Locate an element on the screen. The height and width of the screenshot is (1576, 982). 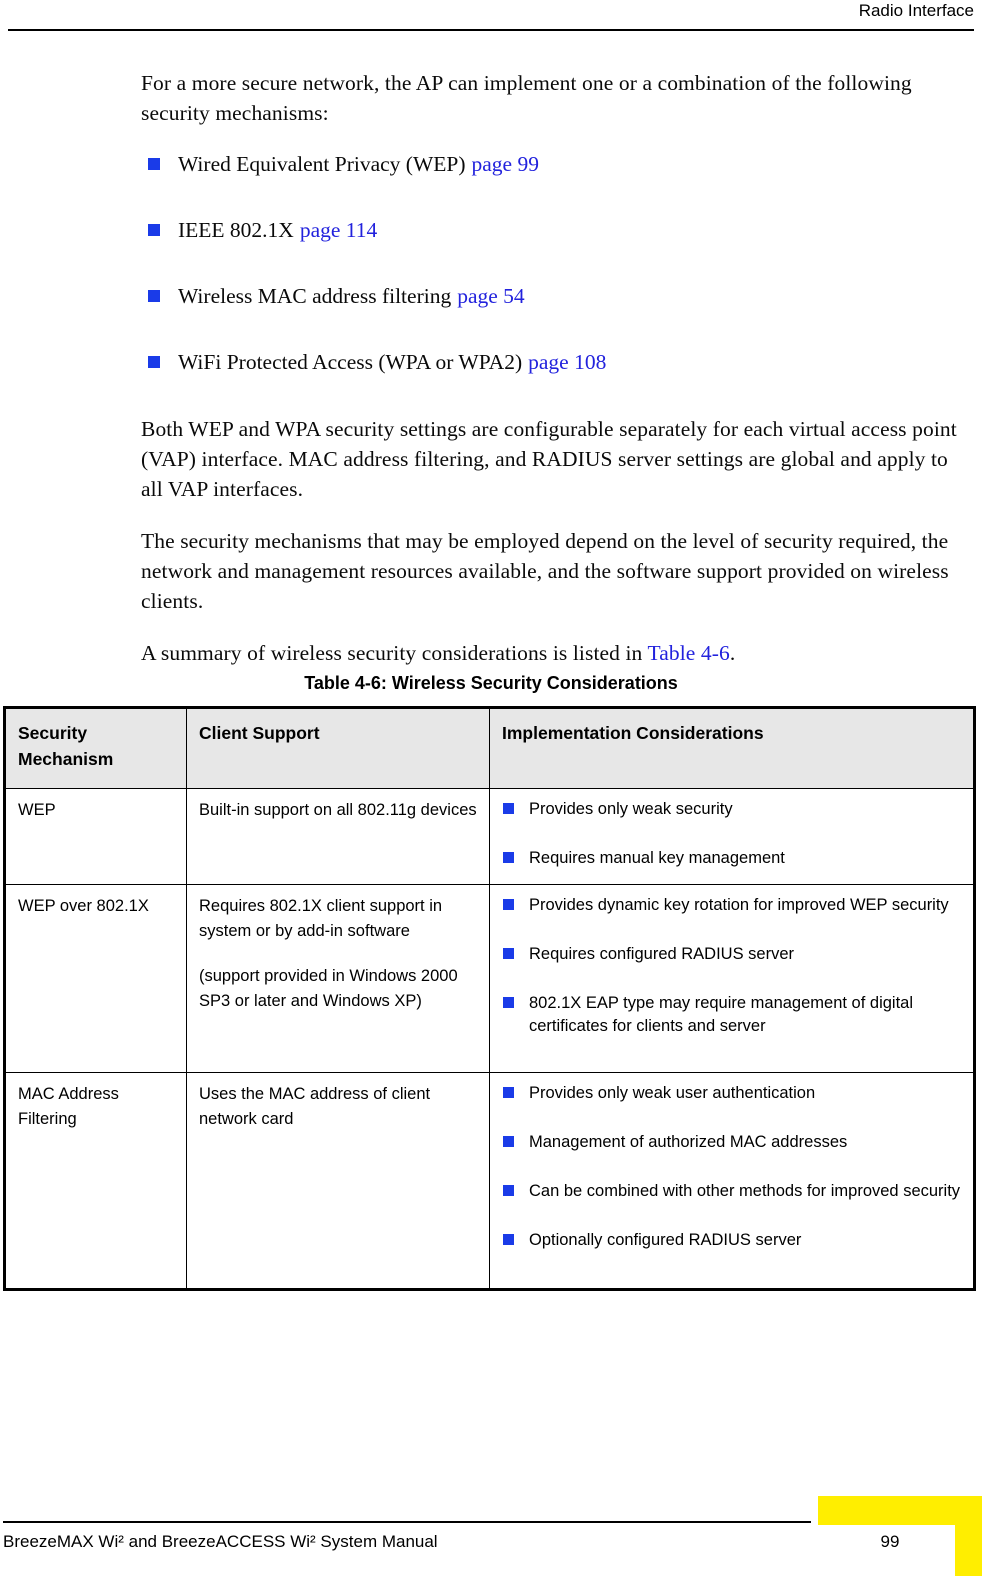
list-item: Requires configured RADIUS server is located at coordinates (732, 954).